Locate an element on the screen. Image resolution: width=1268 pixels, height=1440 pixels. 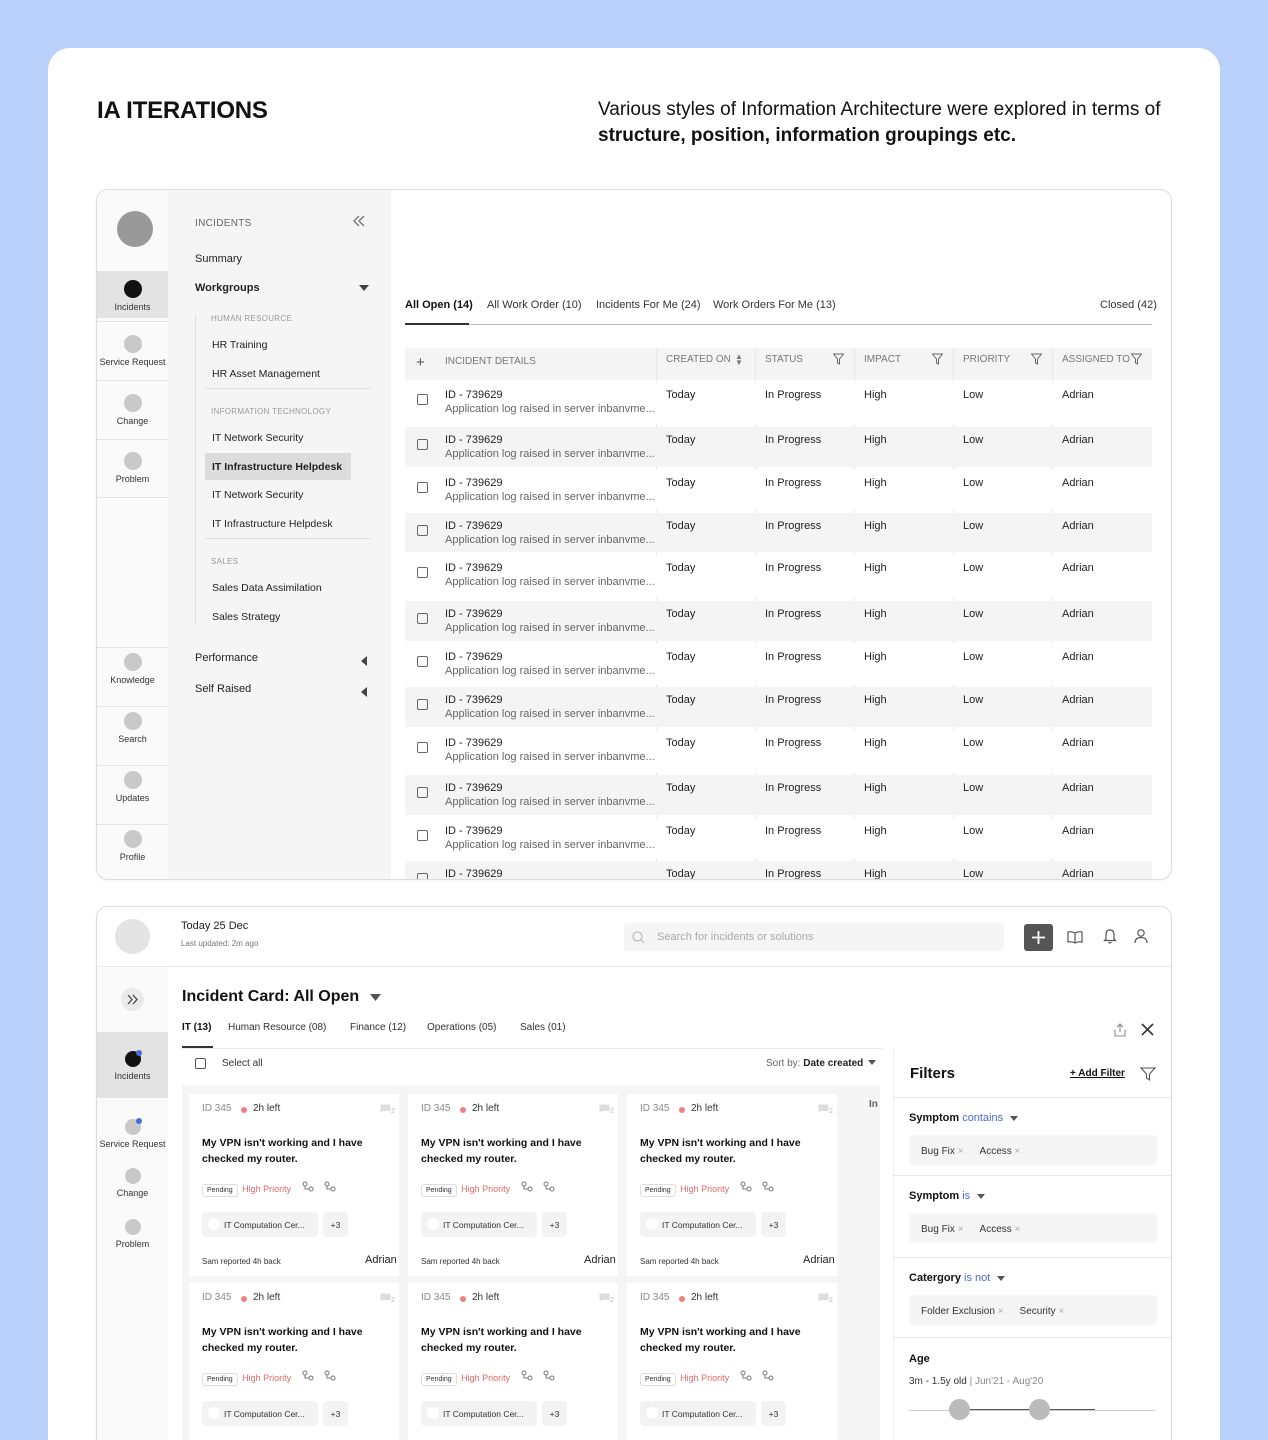
tree-item: Sales Data Assimilation is located at coordinates (267, 588).